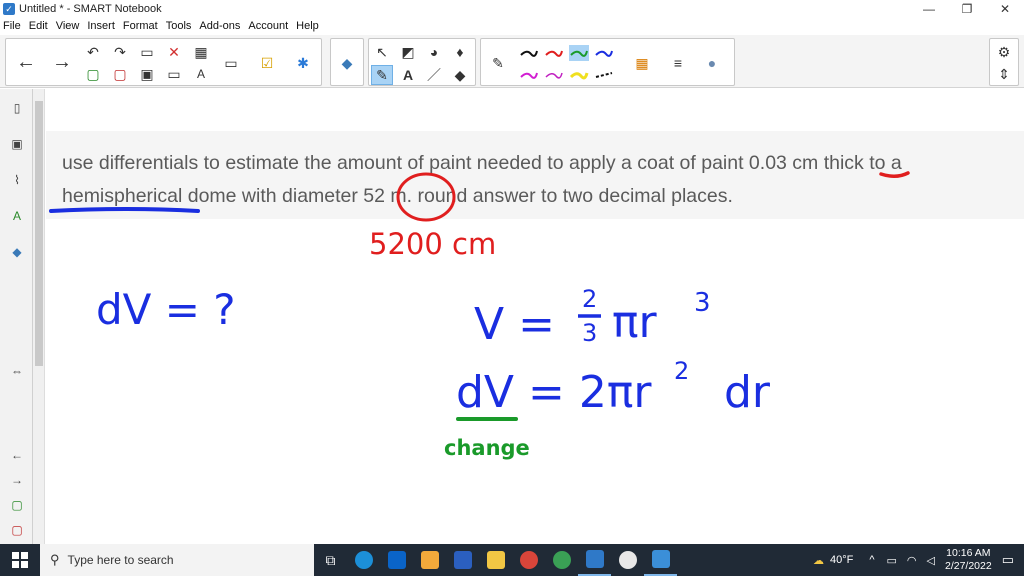 This screenshot has height=576, width=1024. I want to click on toolbar-group-tools: ↖ ◩ ◕ ♦ ✎ A ／ ◆, so click(422, 62).